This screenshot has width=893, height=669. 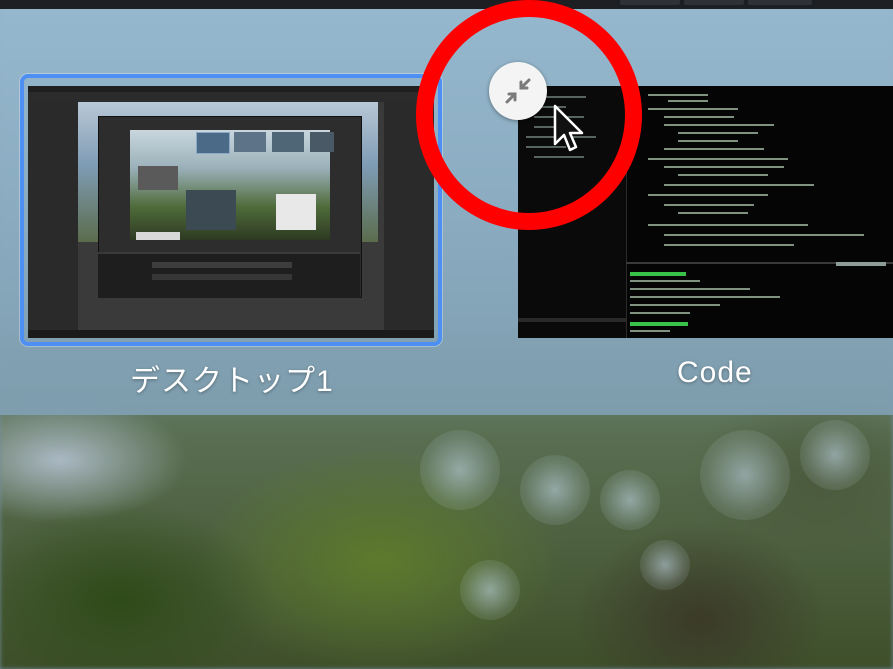 What do you see at coordinates (232, 381) in the screenshot?
I see `space-label-desktop-1: デスクトップ1` at bounding box center [232, 381].